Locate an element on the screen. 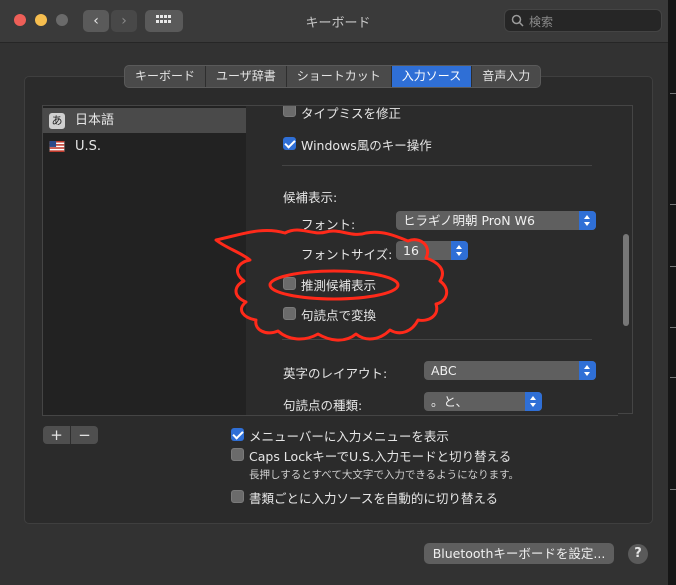 This screenshot has height=585, width=676. tab-shortcuts: ショートカット is located at coordinates (339, 76).